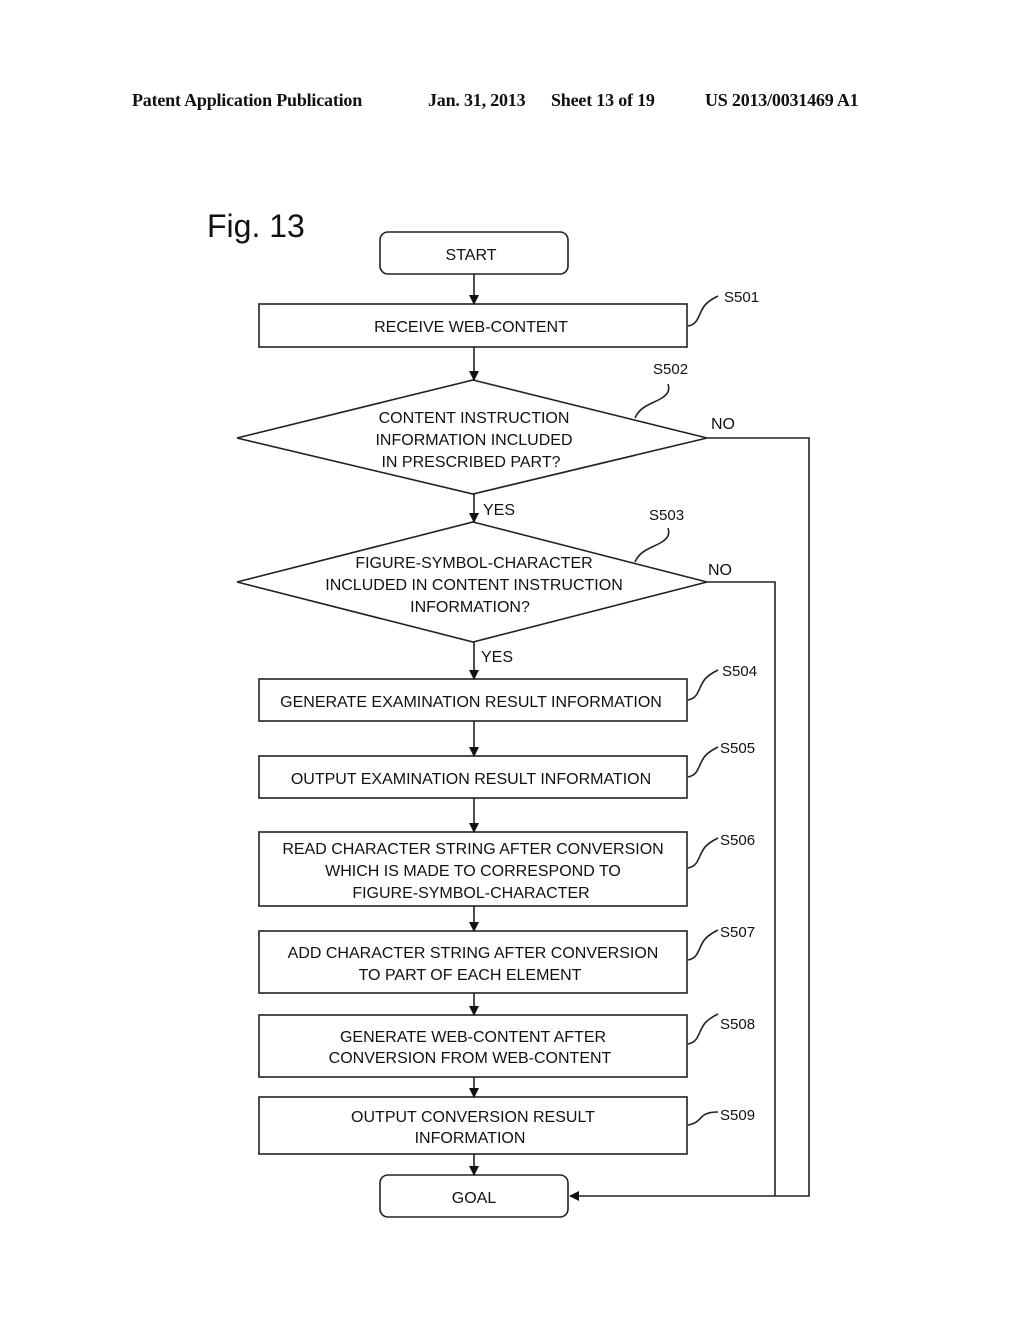  Describe the element at coordinates (497, 657) in the screenshot. I see `s503-yes-label: YES` at that location.